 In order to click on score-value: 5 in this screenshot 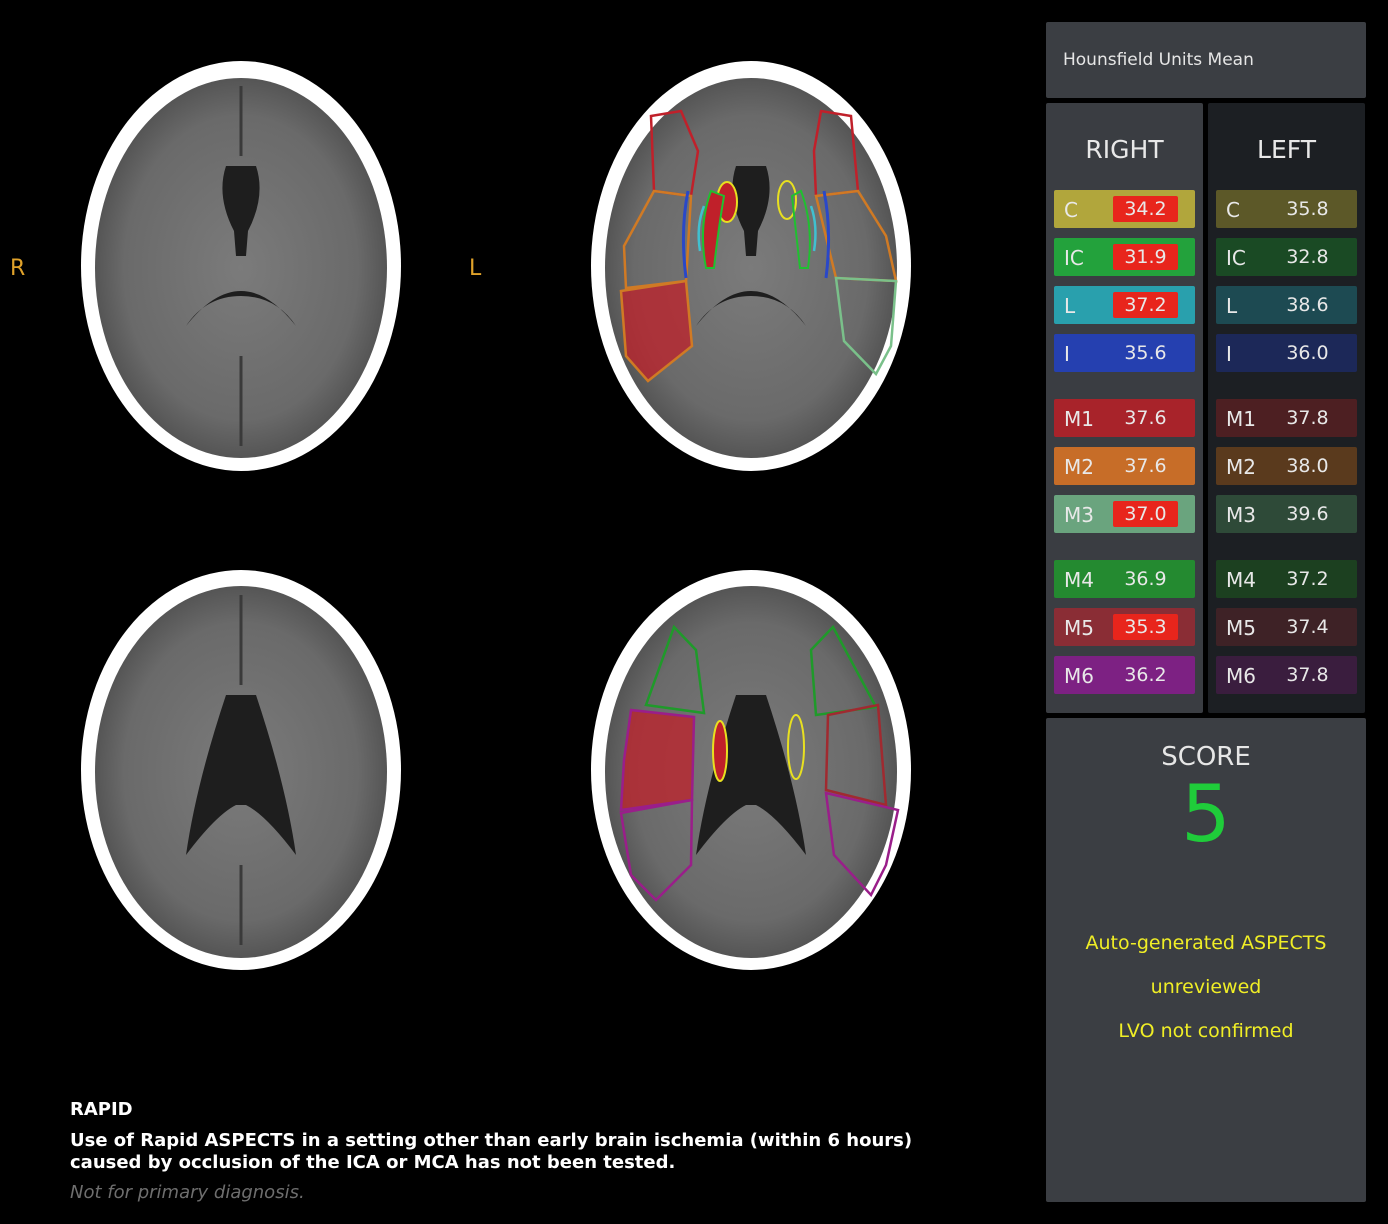, I will do `click(1206, 815)`.